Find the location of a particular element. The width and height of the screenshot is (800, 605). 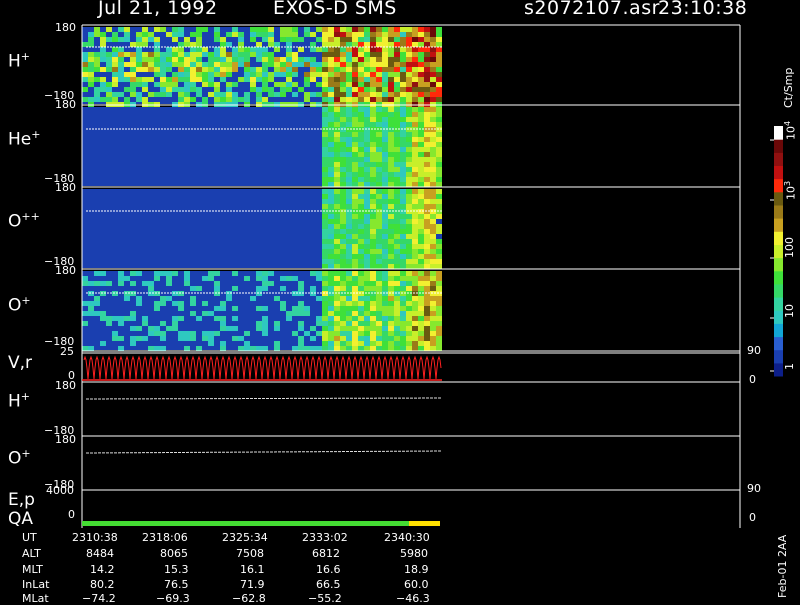

eph-label-ut: UT is located at coordinates (29, 537).